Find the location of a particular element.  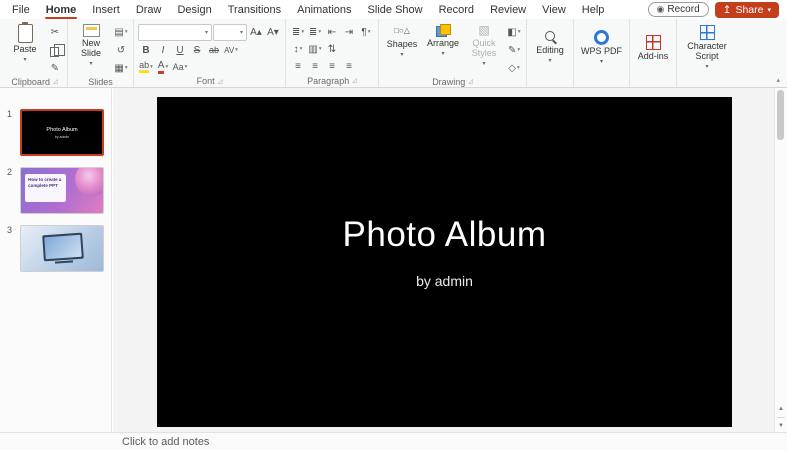

align-right-button: ≡ is located at coordinates (332, 66).